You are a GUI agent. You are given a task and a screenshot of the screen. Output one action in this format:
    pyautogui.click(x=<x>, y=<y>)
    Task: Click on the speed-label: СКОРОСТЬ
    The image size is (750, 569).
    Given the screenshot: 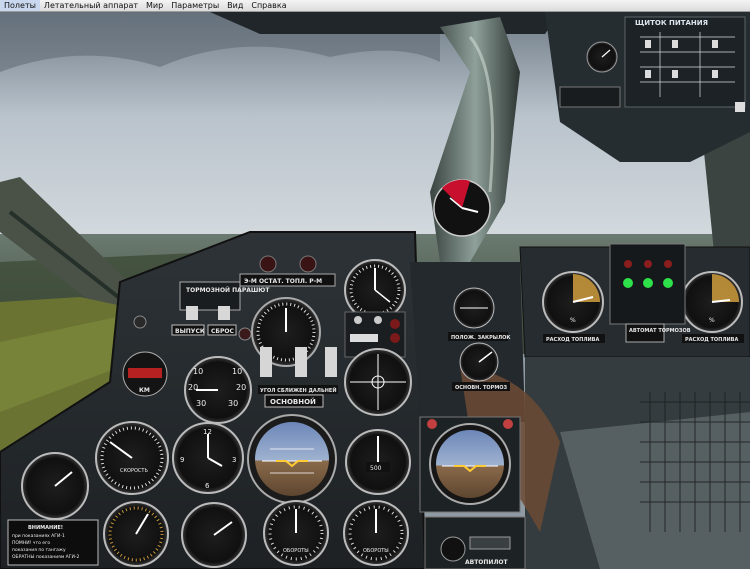 What is the action you would take?
    pyautogui.click(x=134, y=471)
    